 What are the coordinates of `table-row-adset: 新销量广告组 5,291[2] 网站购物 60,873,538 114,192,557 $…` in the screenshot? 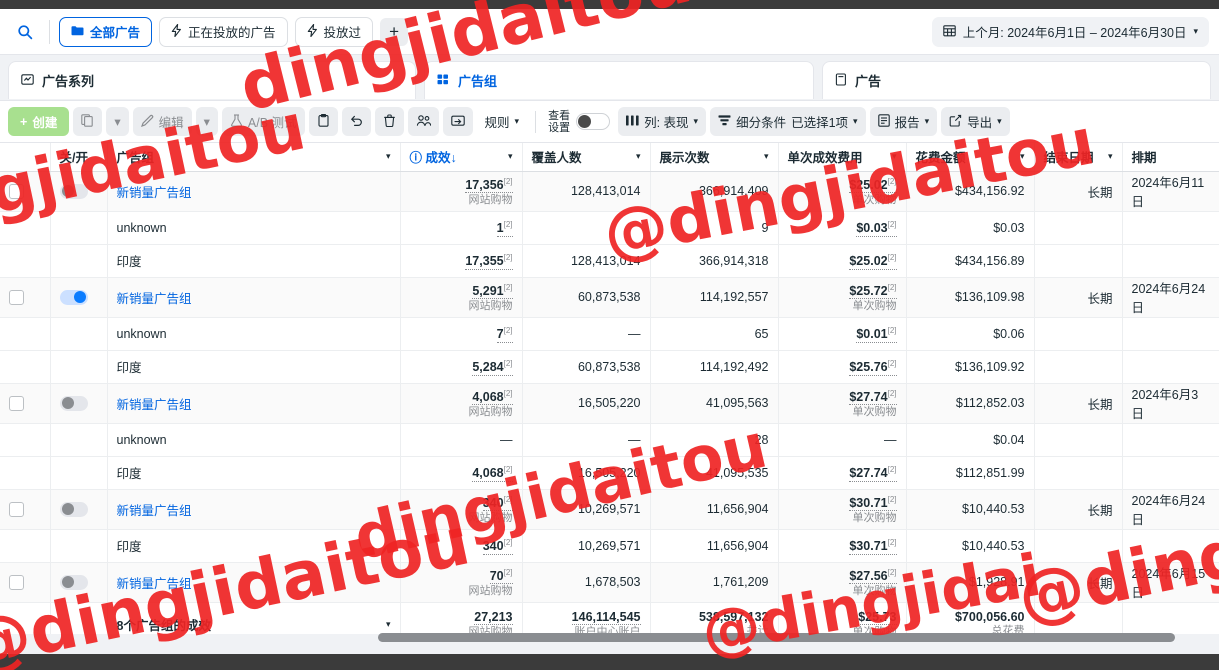 It's located at (609, 297).